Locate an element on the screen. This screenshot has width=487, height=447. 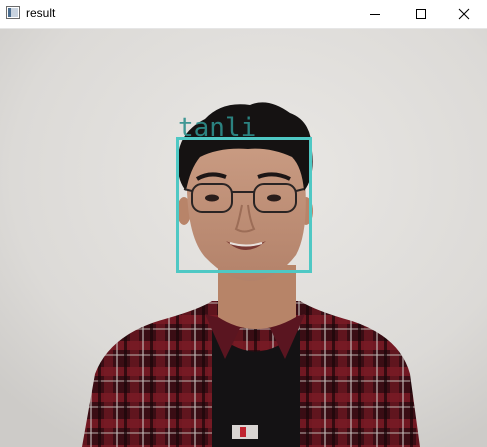
close-button is located at coordinates (464, 14).